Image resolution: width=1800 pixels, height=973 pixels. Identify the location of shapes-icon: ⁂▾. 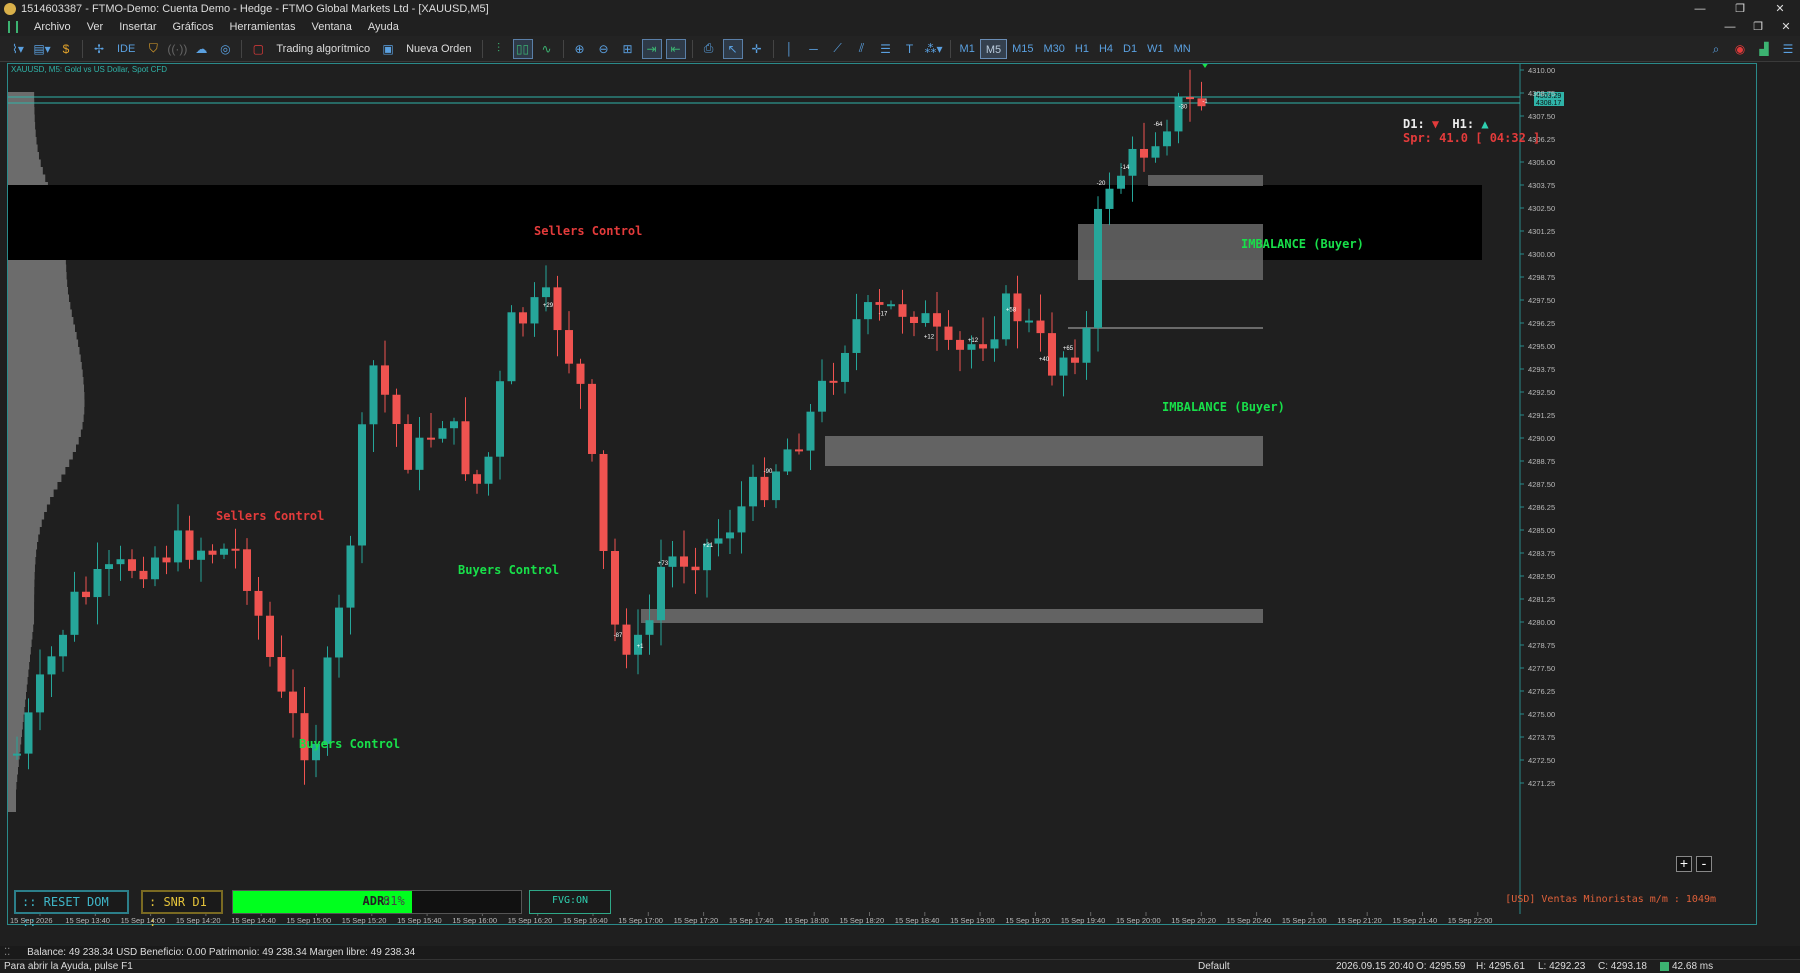
(934, 49).